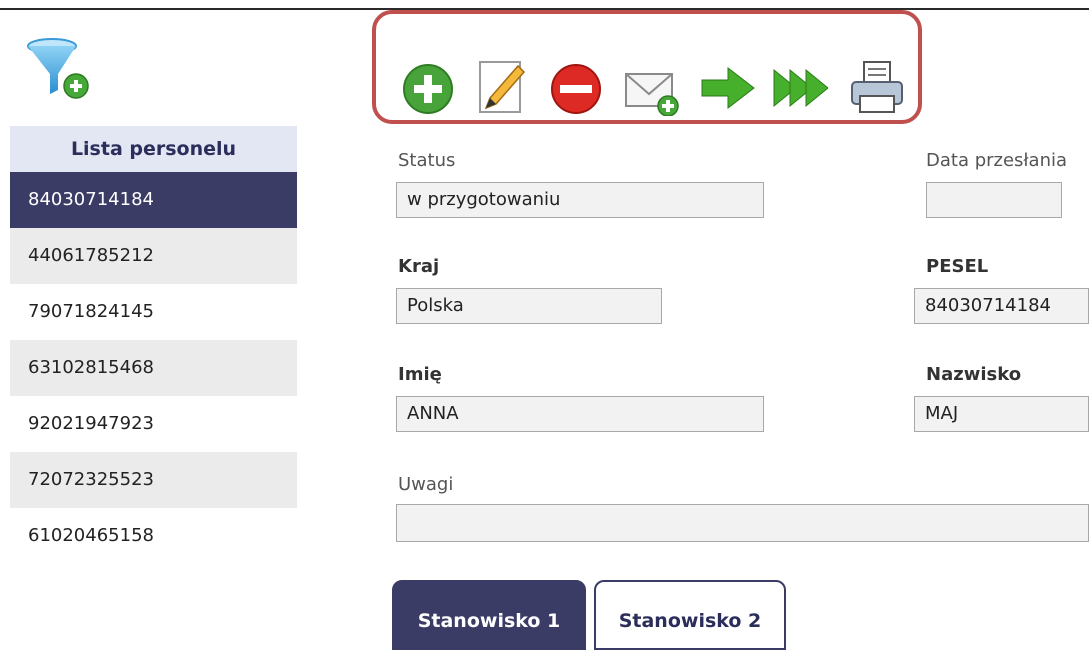 The image size is (1089, 660). Describe the element at coordinates (957, 266) in the screenshot. I see `pesel-label: PESEL` at that location.